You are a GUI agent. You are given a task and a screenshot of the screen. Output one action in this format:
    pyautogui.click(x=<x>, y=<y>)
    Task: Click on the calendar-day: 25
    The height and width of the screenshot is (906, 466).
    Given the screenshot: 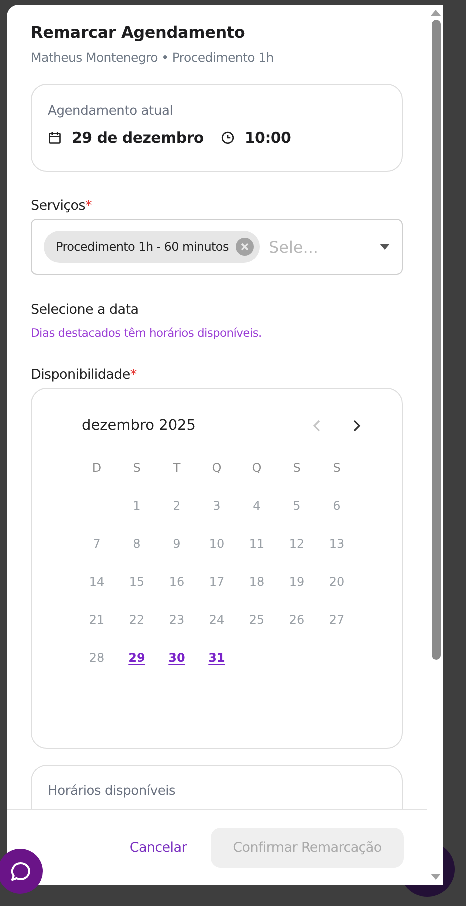 What is the action you would take?
    pyautogui.click(x=257, y=620)
    